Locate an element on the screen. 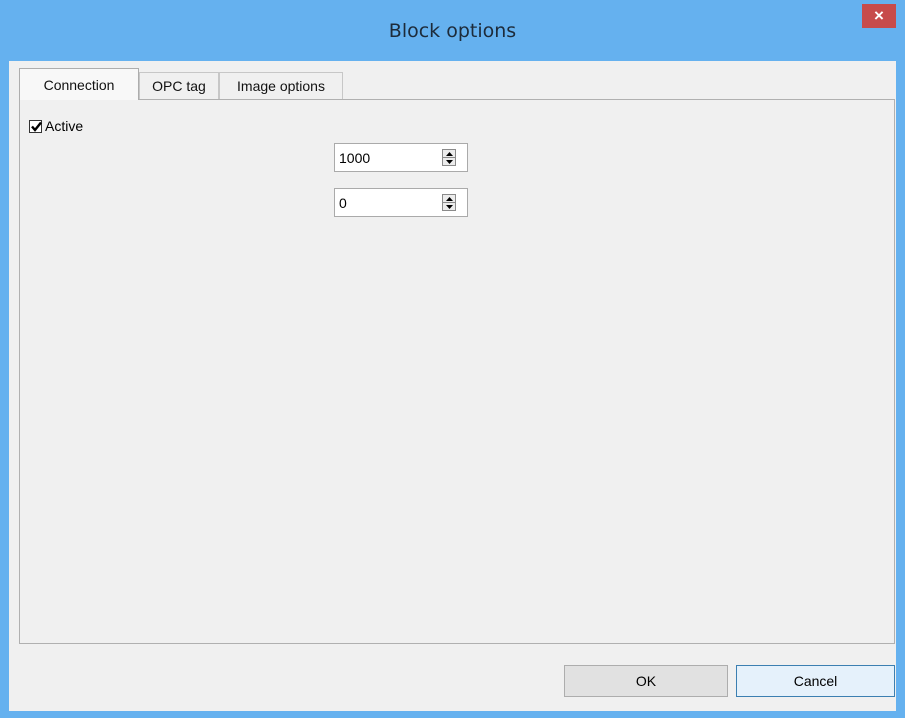 The width and height of the screenshot is (905, 718). checkmark-icon is located at coordinates (36, 126).